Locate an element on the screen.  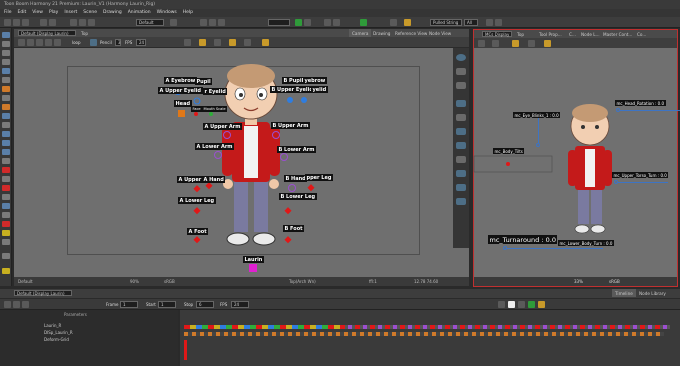
mc-status-color-space: sRGB is located at coordinates (614, 281).